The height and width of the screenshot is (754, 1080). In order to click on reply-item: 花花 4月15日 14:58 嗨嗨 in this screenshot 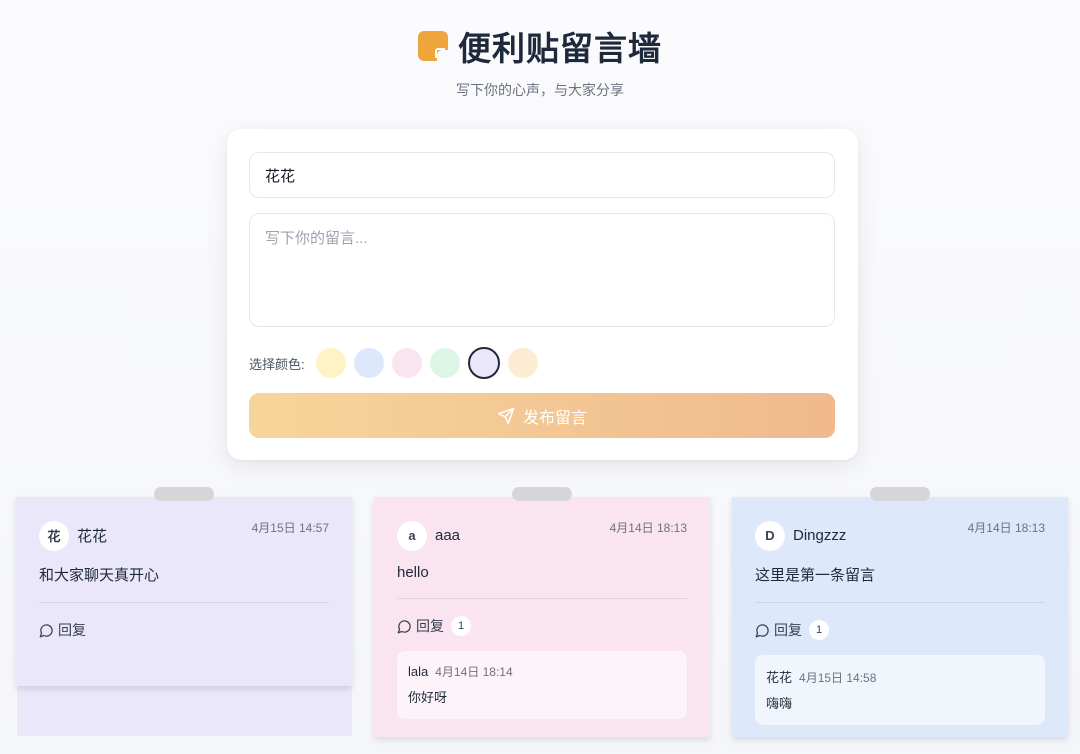, I will do `click(900, 690)`.